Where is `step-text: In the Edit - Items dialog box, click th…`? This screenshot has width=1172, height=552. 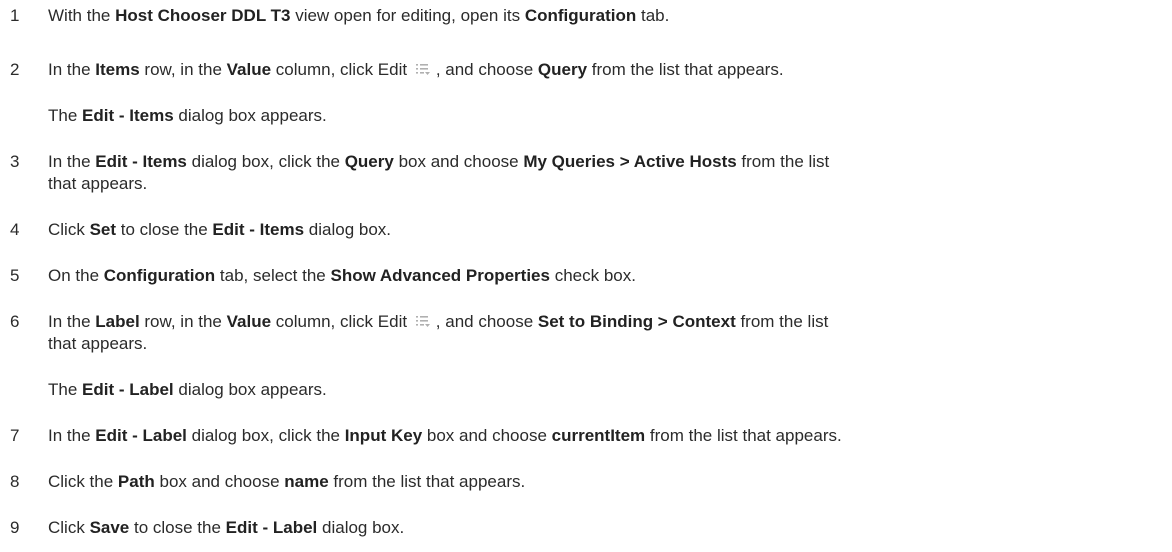 step-text: In the Edit - Items dialog box, click th… is located at coordinates (439, 161).